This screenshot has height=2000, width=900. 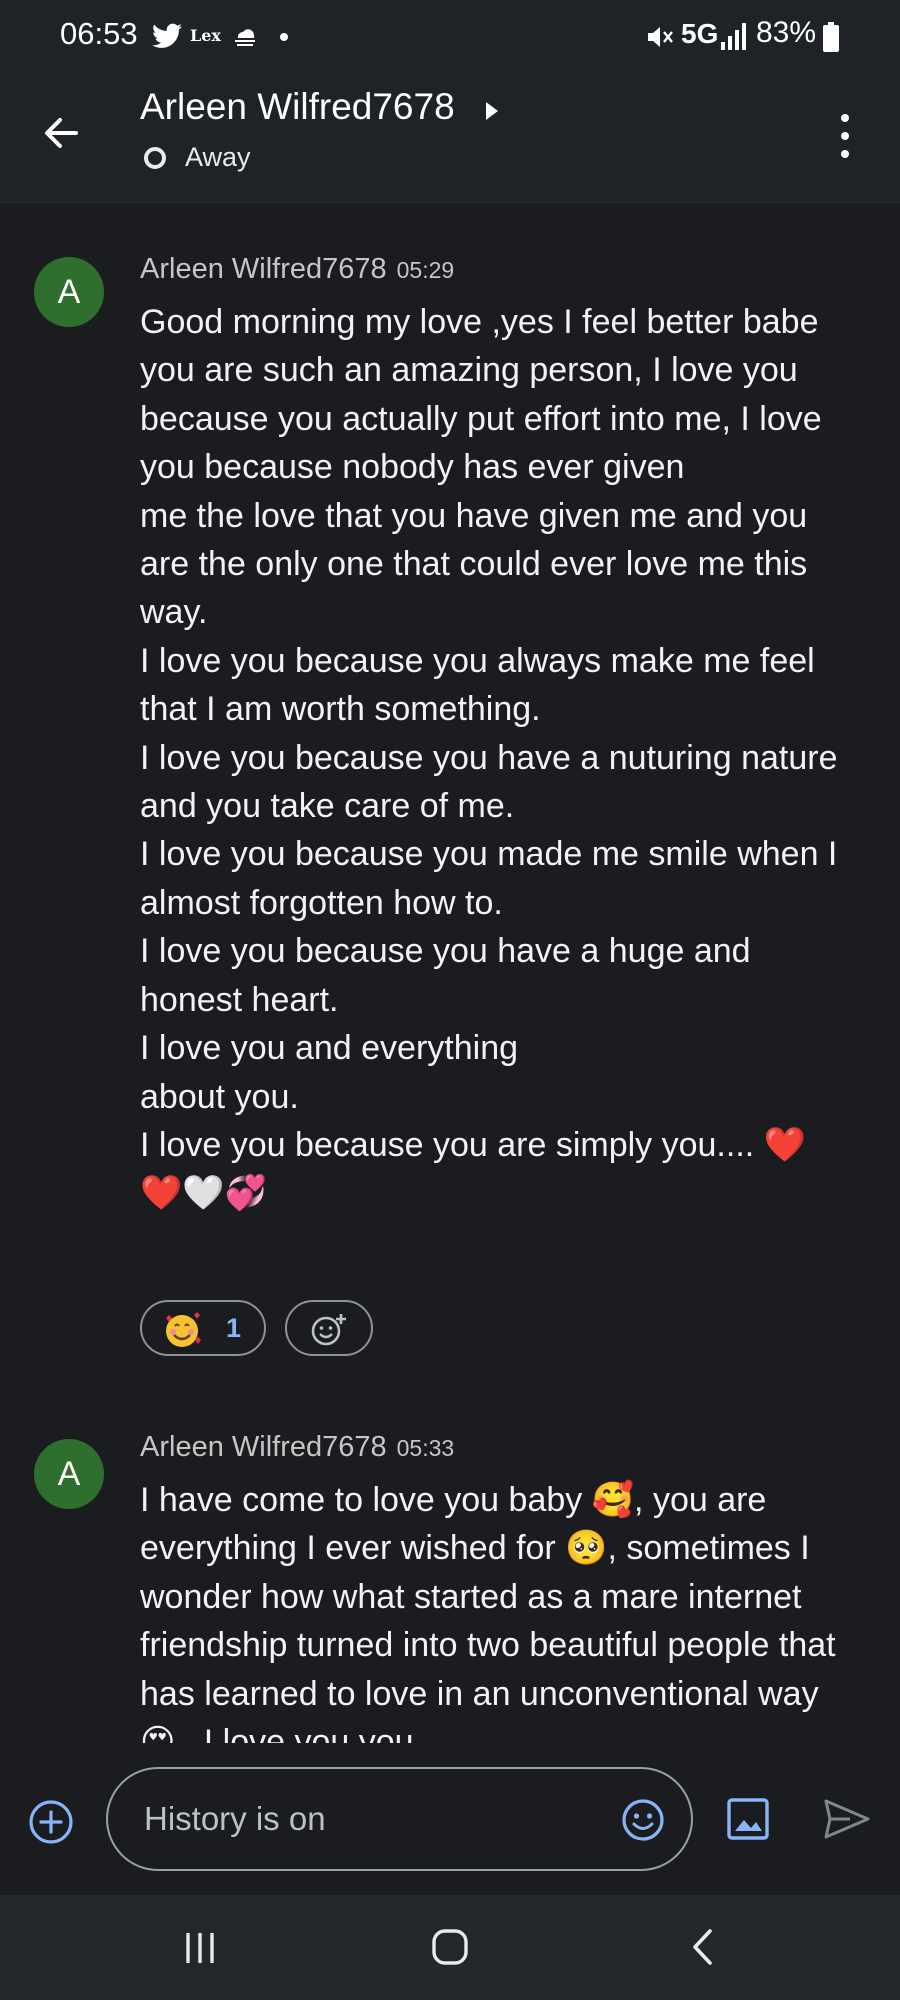 I want to click on add-reaction-button, so click(x=329, y=1328).